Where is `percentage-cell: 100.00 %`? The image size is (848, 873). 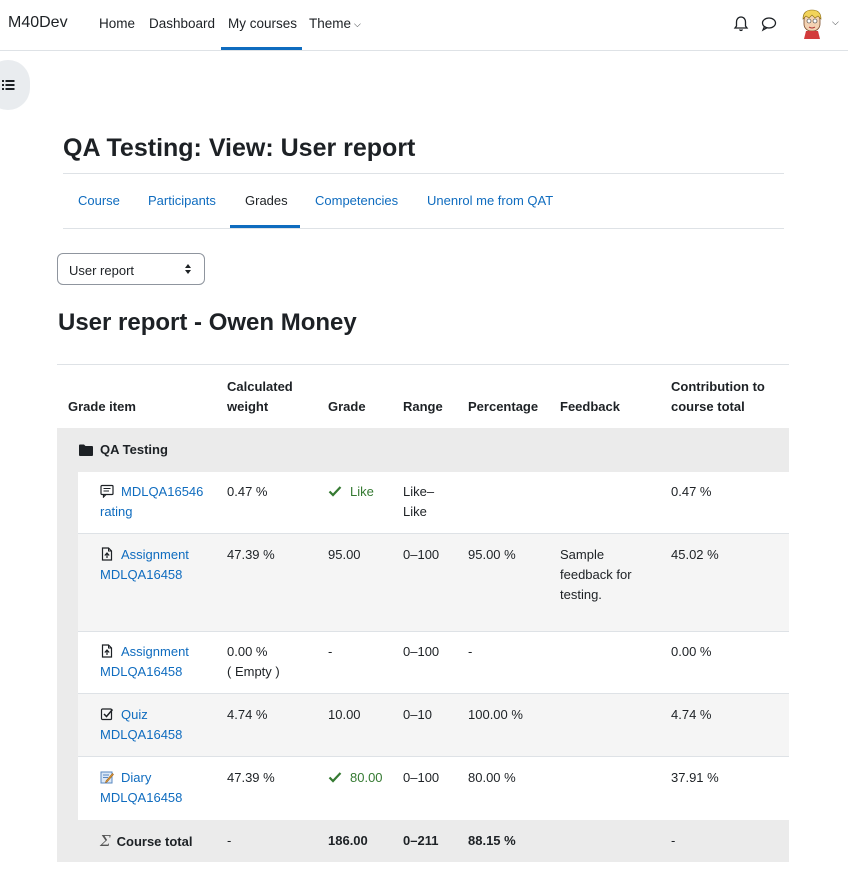 percentage-cell: 100.00 % is located at coordinates (495, 714).